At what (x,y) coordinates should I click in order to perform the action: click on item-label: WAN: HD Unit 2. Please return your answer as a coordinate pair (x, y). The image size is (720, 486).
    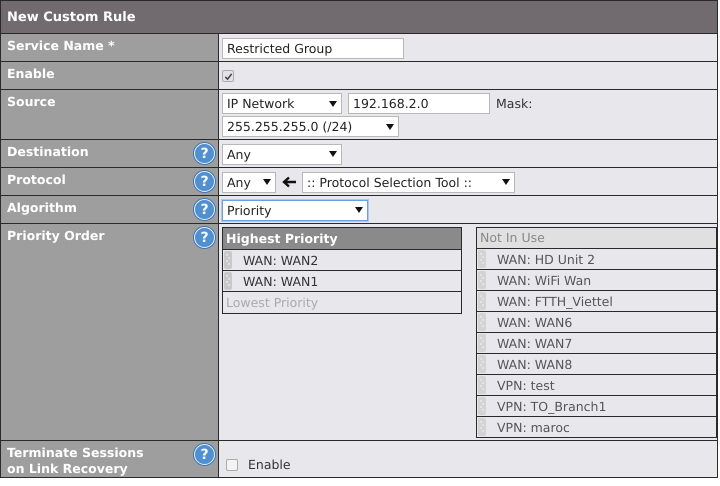
    Looking at the image, I should click on (546, 259).